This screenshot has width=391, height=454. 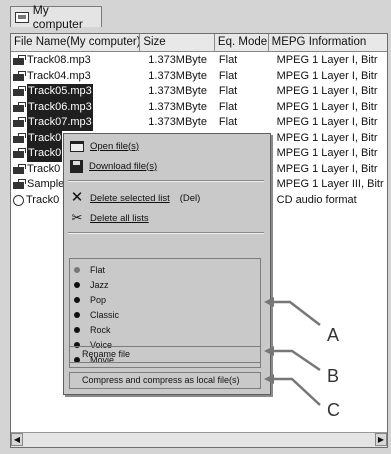 What do you see at coordinates (17, 439) in the screenshot?
I see `scroll-left-button: ◀` at bounding box center [17, 439].